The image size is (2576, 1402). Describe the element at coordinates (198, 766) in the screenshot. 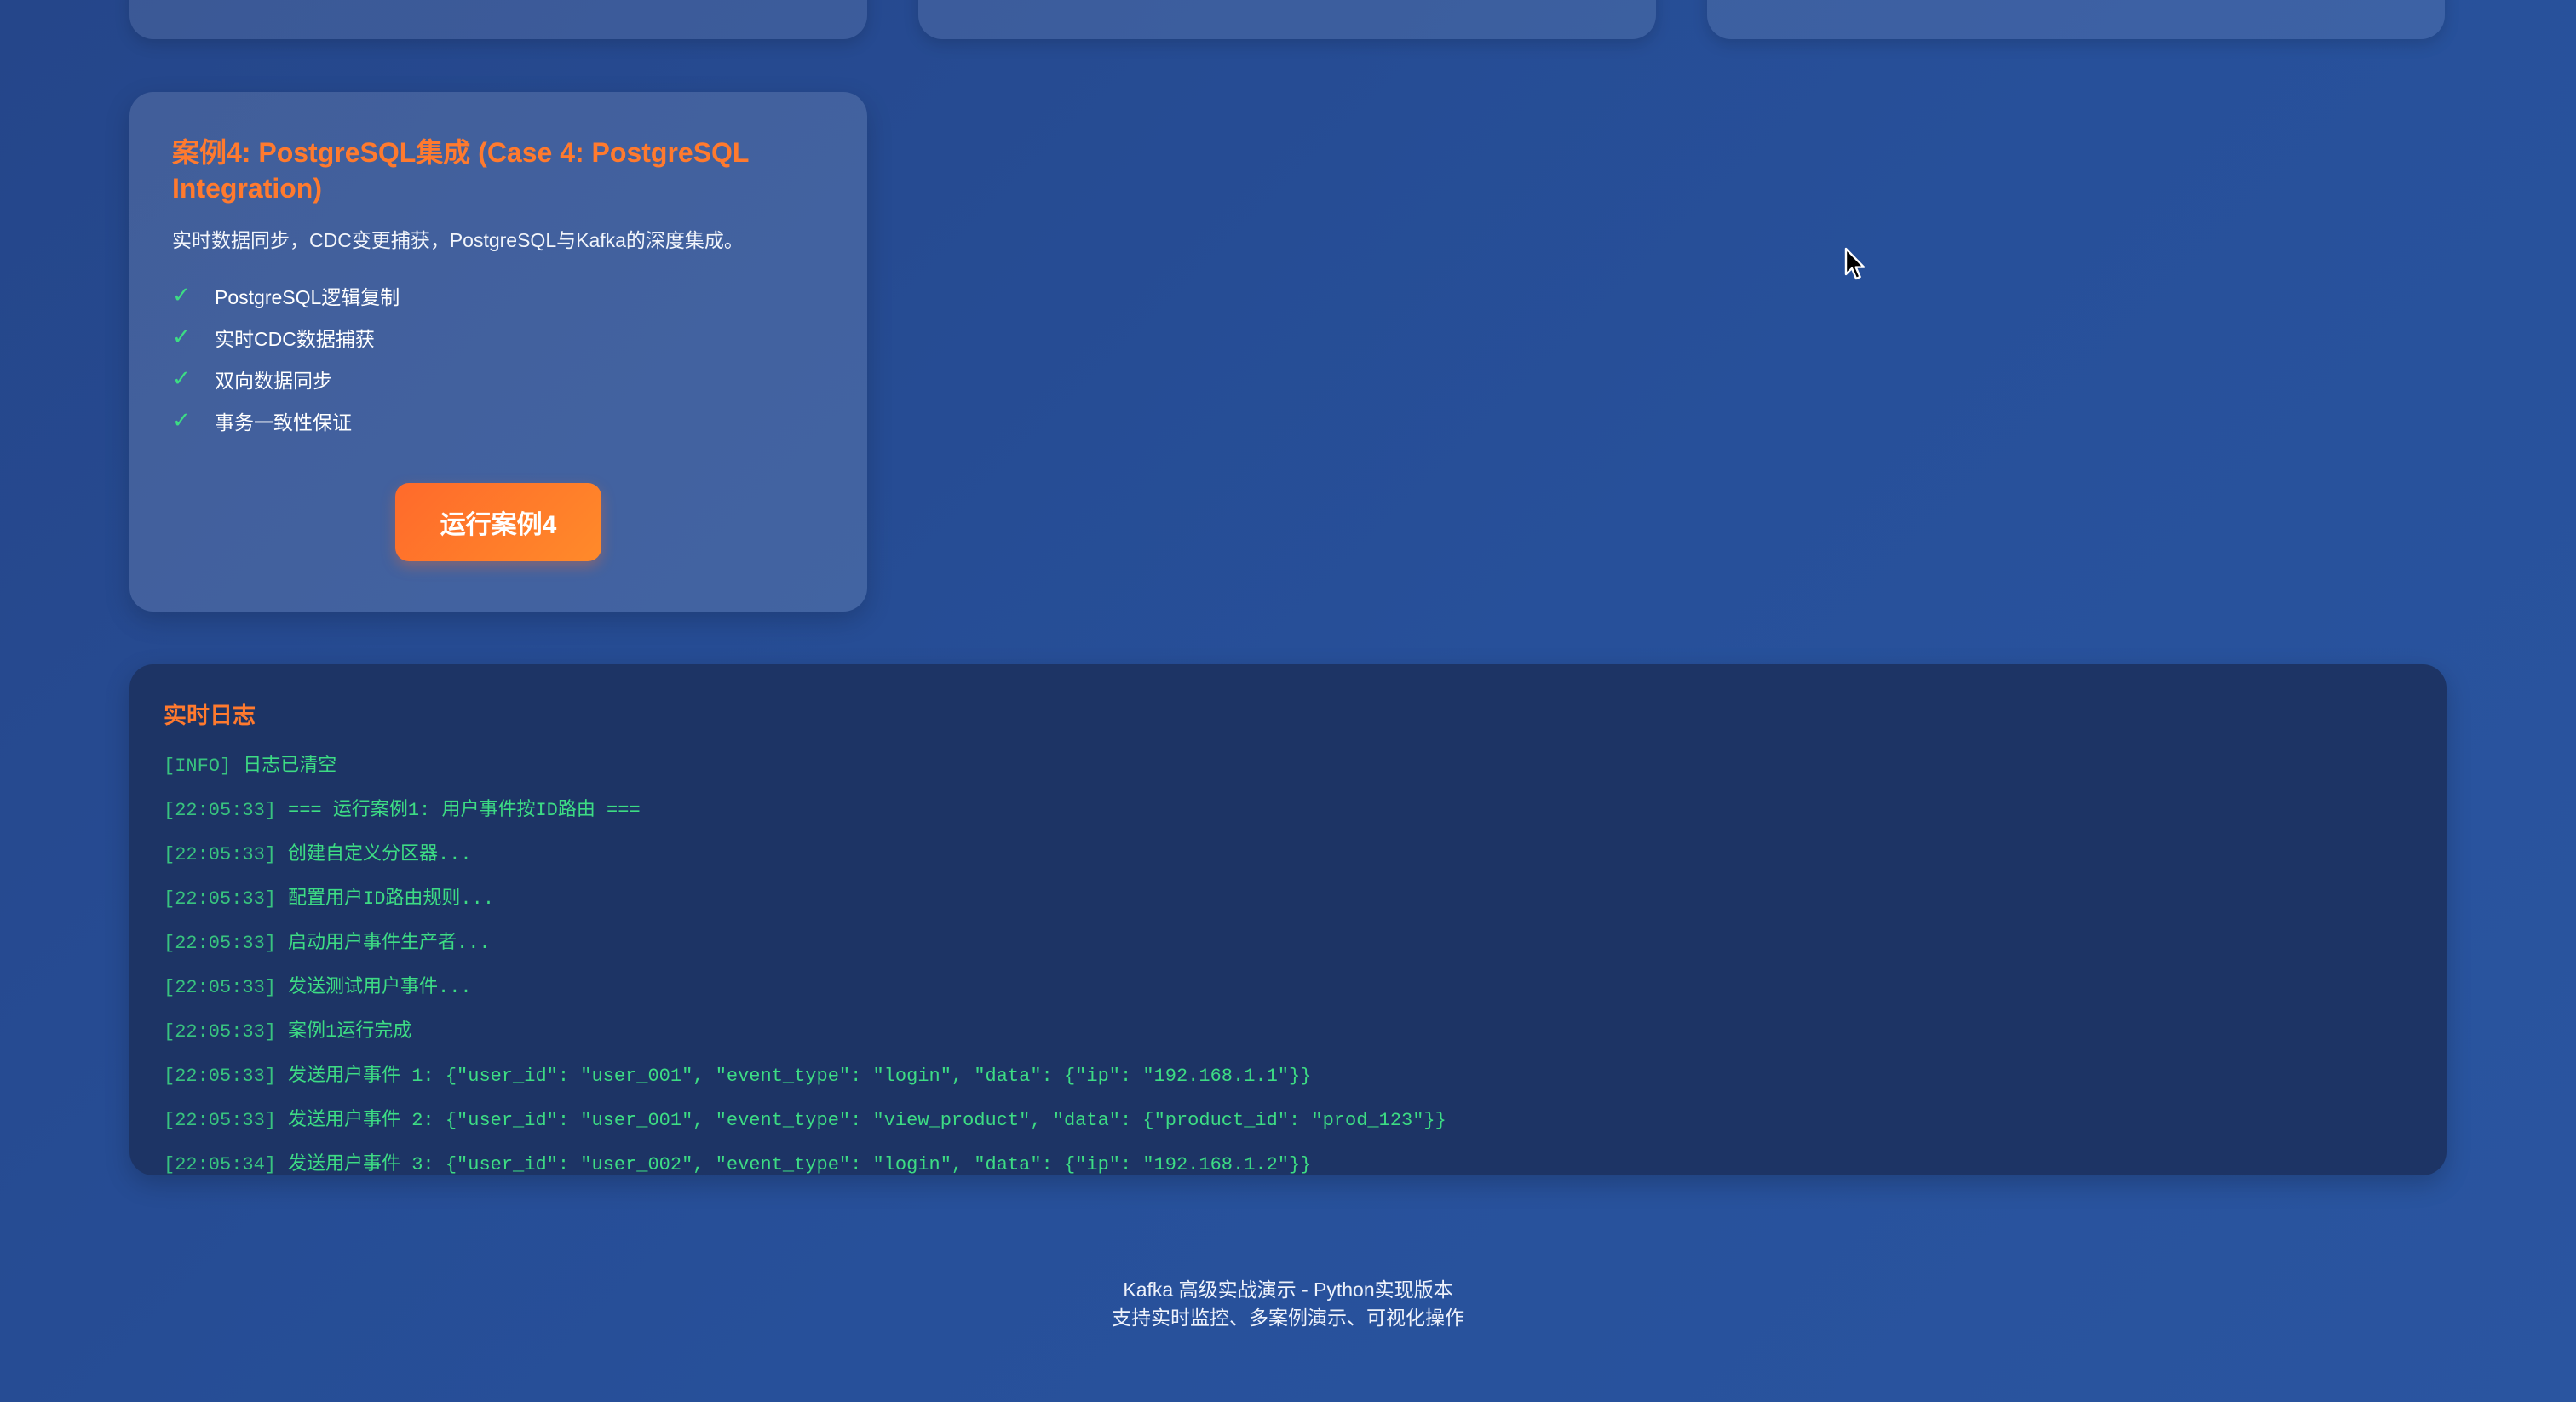

I see `log-timestamp: [INFO]` at that location.